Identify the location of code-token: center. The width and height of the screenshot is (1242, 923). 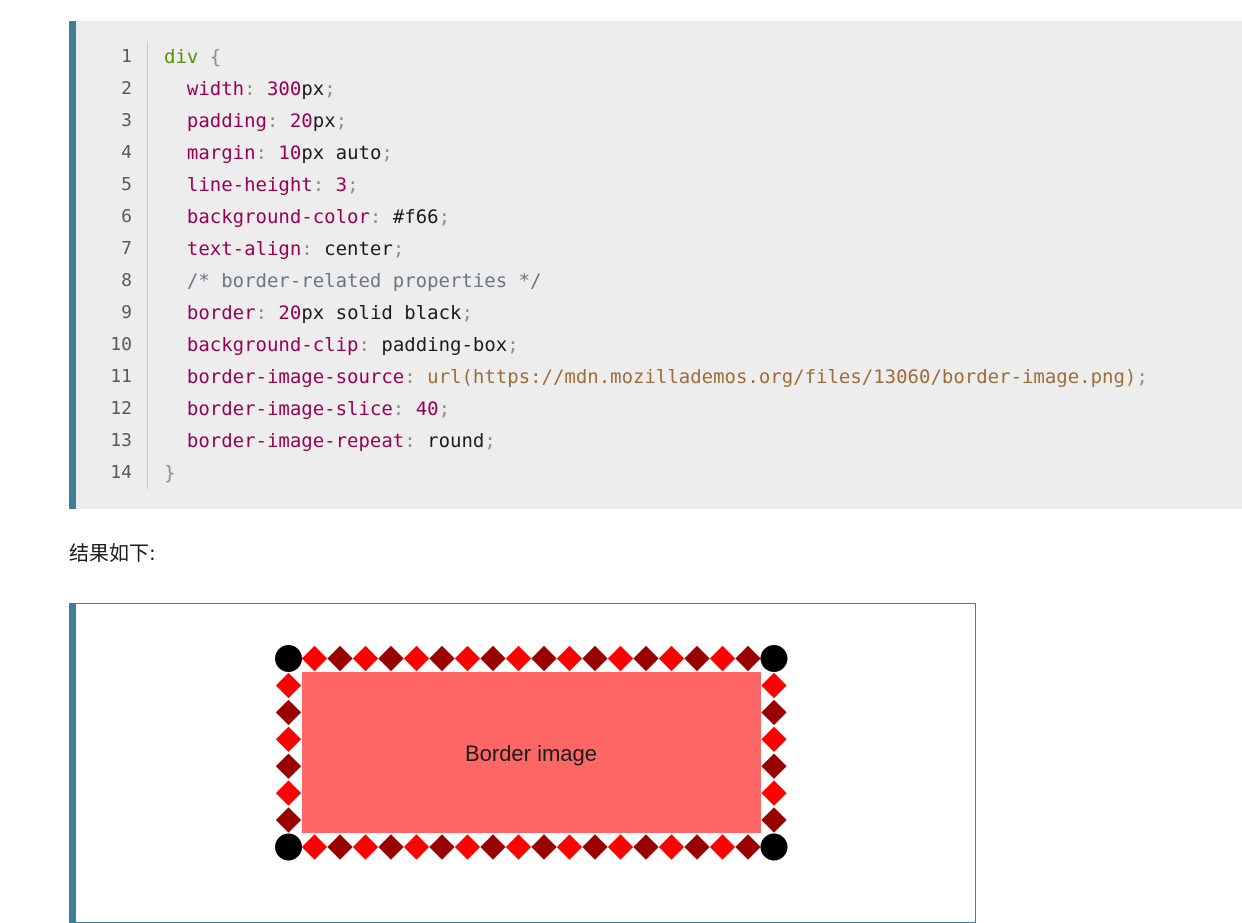
(358, 249).